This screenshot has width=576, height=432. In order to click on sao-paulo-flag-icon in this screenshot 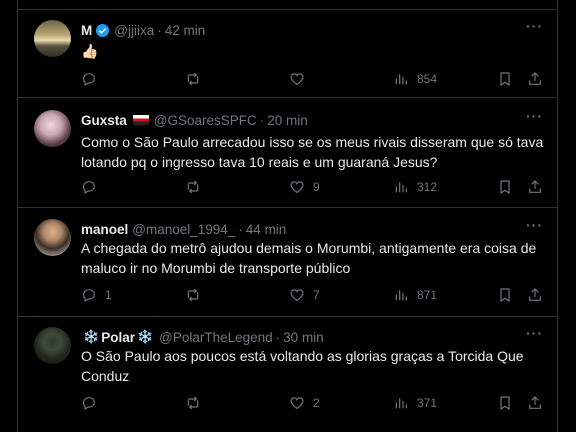, I will do `click(140, 120)`.